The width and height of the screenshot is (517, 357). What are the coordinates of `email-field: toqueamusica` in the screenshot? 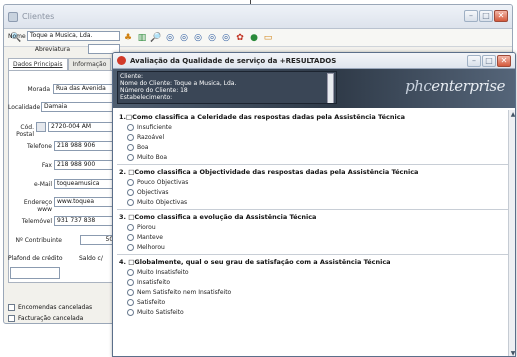 It's located at (87, 184).